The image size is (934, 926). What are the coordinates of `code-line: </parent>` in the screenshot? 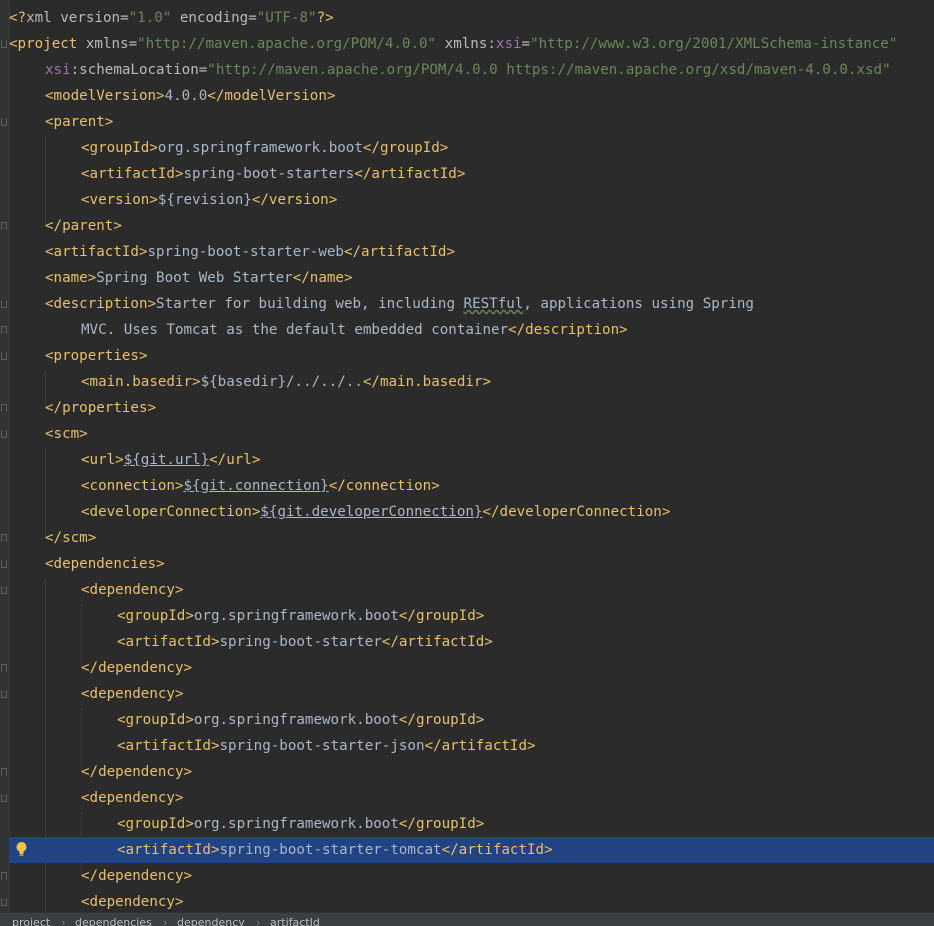 It's located at (467, 226).